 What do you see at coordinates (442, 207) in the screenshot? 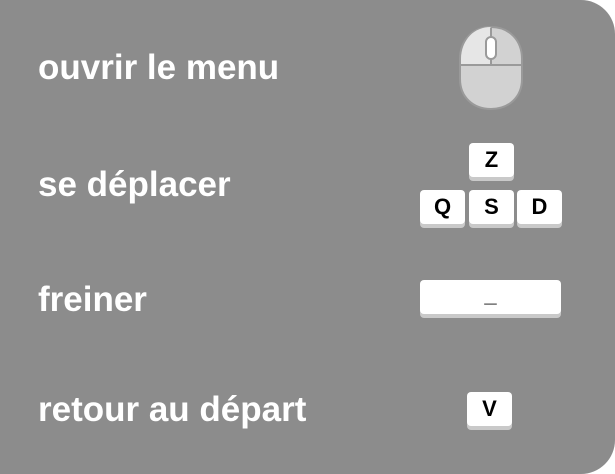
I see `key-q: Q` at bounding box center [442, 207].